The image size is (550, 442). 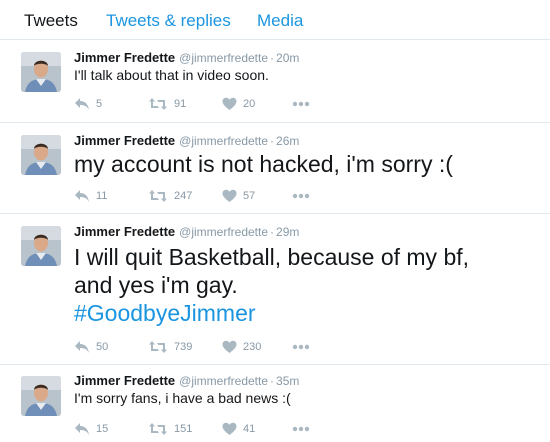 I want to click on tweet-timestamp: 20m, so click(x=287, y=58).